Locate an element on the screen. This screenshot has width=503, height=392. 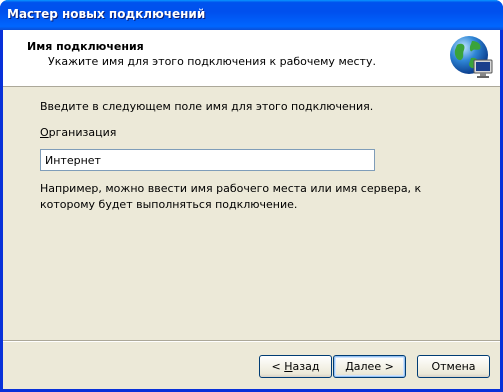
cancel-button: Отмена is located at coordinates (453, 366).